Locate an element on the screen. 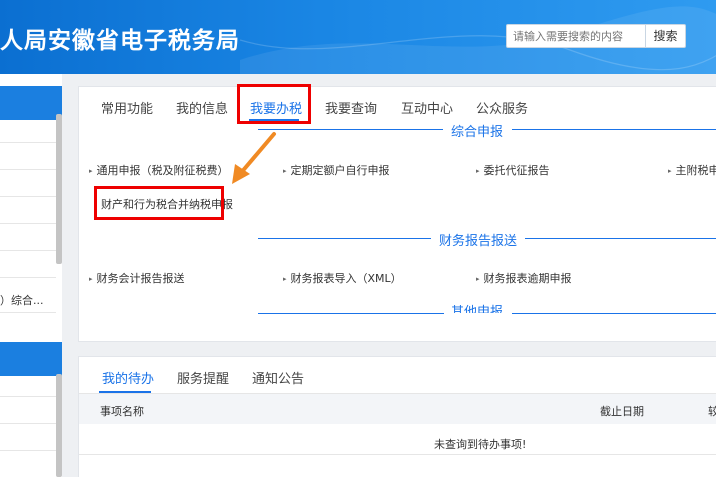  link-label: 财务会计报告报送 is located at coordinates (140, 278).